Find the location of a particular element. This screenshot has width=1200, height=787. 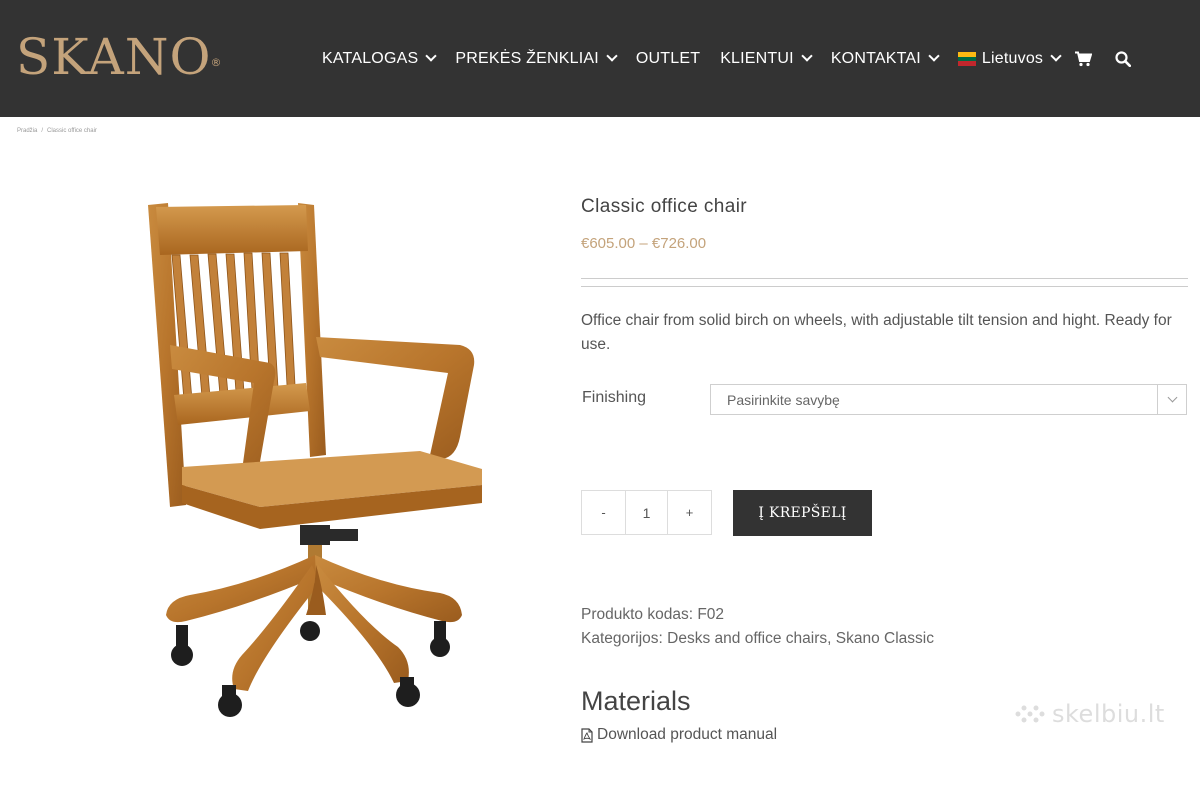

nav-item-kontaktai: KONTAKTAI is located at coordinates (885, 59).